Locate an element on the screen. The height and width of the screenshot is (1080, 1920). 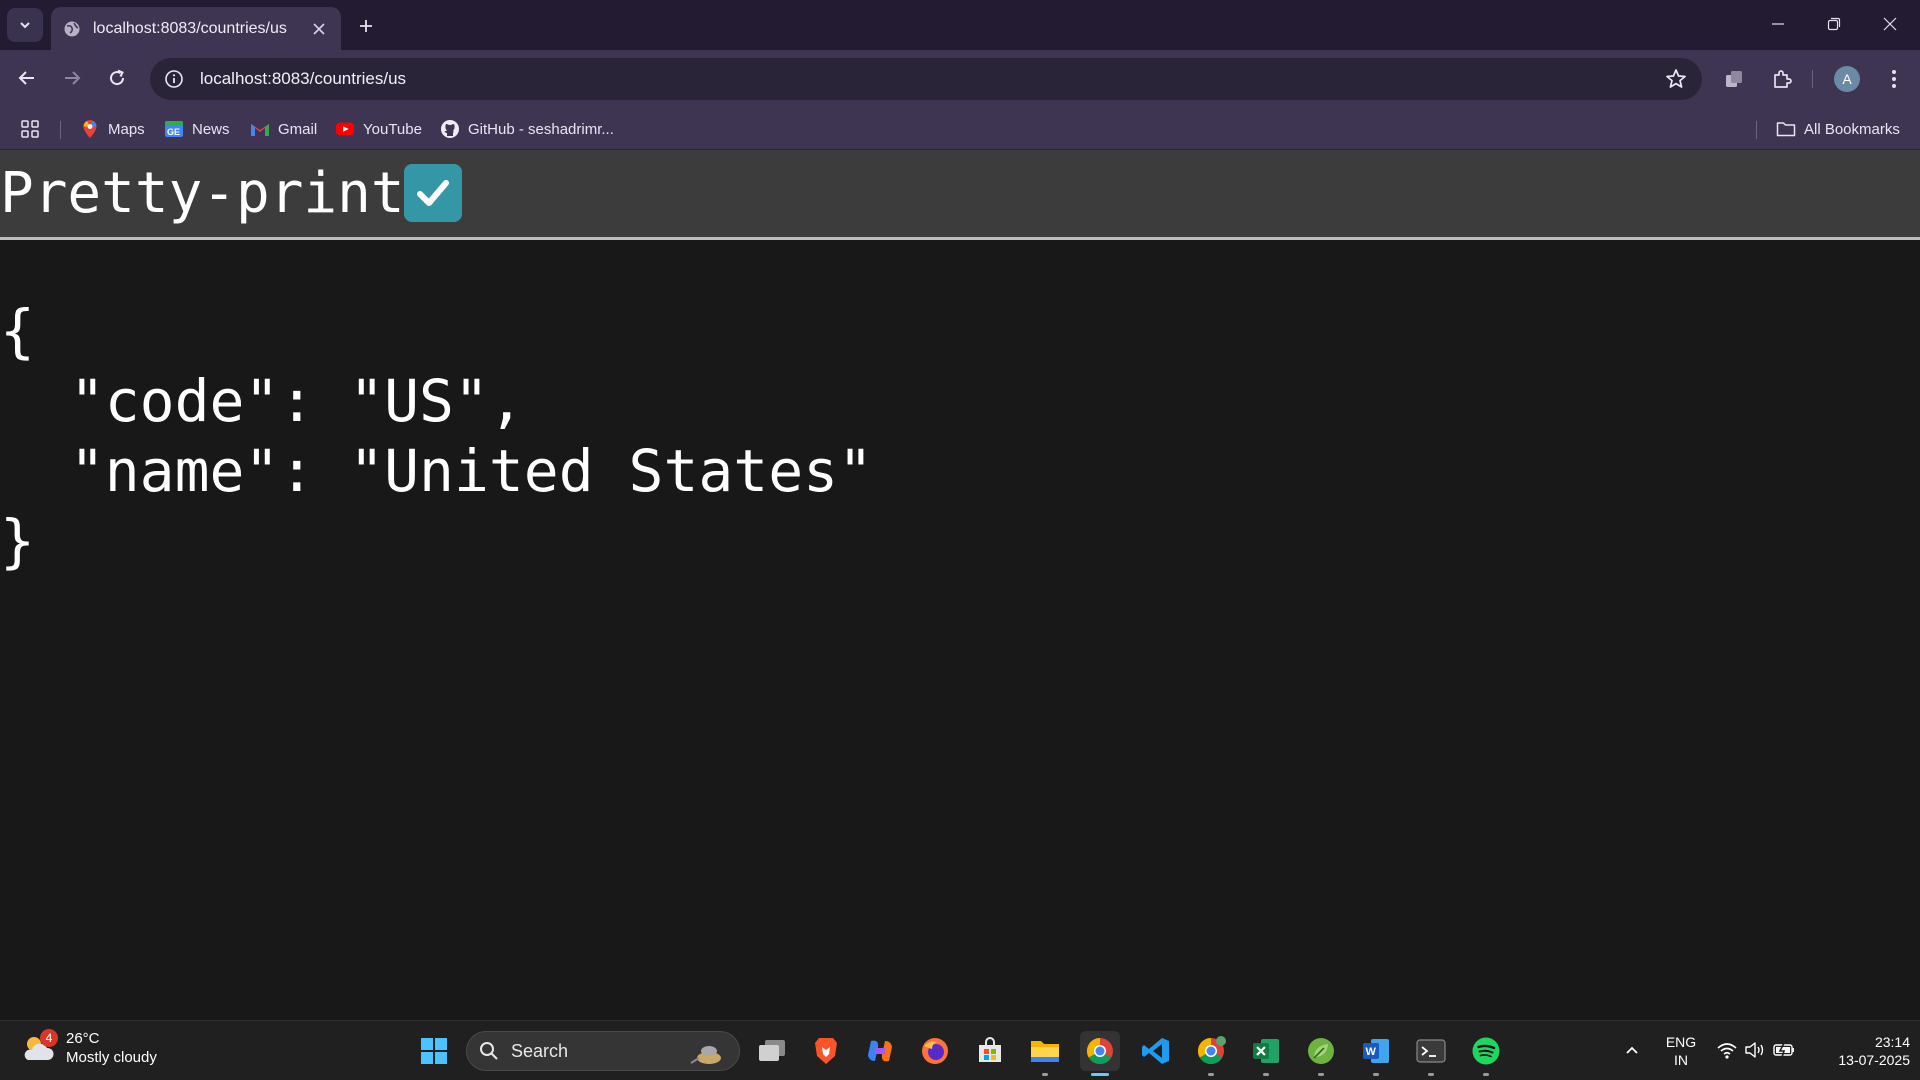
language-code: ENG is located at coordinates (1681, 1042).